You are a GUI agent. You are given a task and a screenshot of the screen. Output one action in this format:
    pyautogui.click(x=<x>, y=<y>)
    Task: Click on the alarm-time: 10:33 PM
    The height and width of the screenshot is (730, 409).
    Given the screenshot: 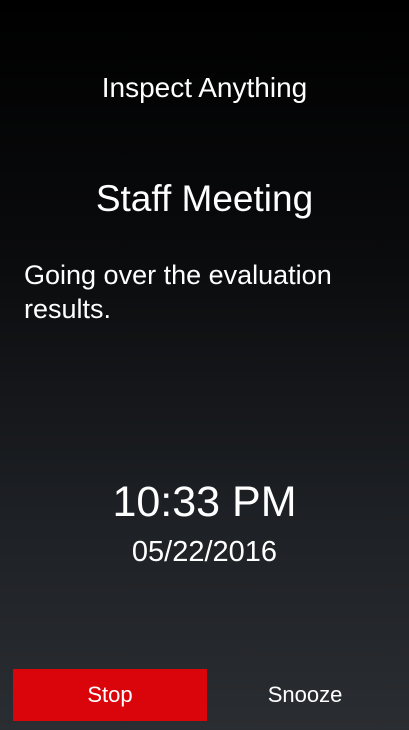 What is the action you would take?
    pyautogui.click(x=204, y=502)
    